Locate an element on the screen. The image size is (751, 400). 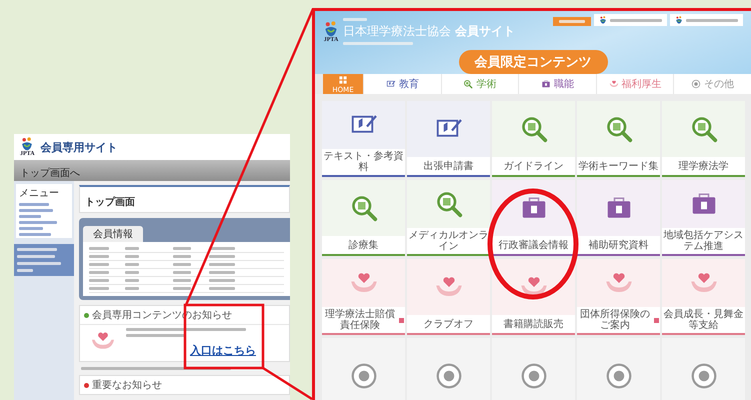
notice-button is located at coordinates (572, 21).